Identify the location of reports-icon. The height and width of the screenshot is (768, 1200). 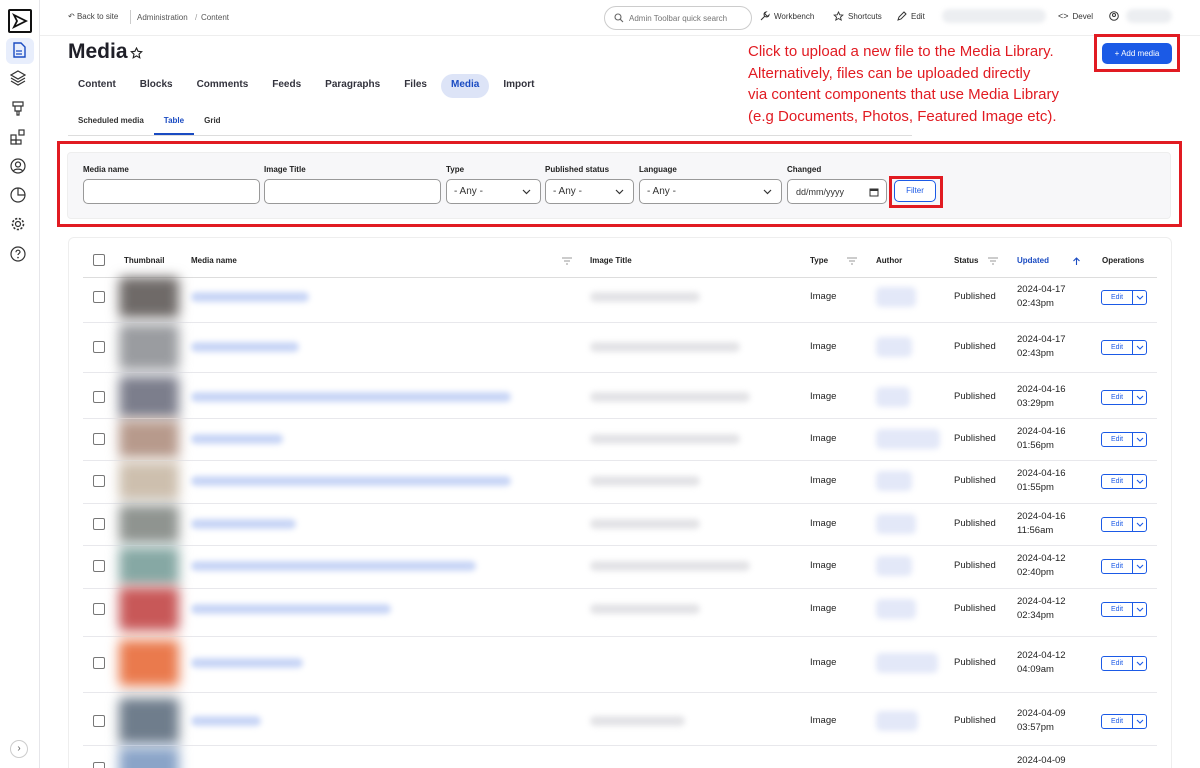
(19, 196).